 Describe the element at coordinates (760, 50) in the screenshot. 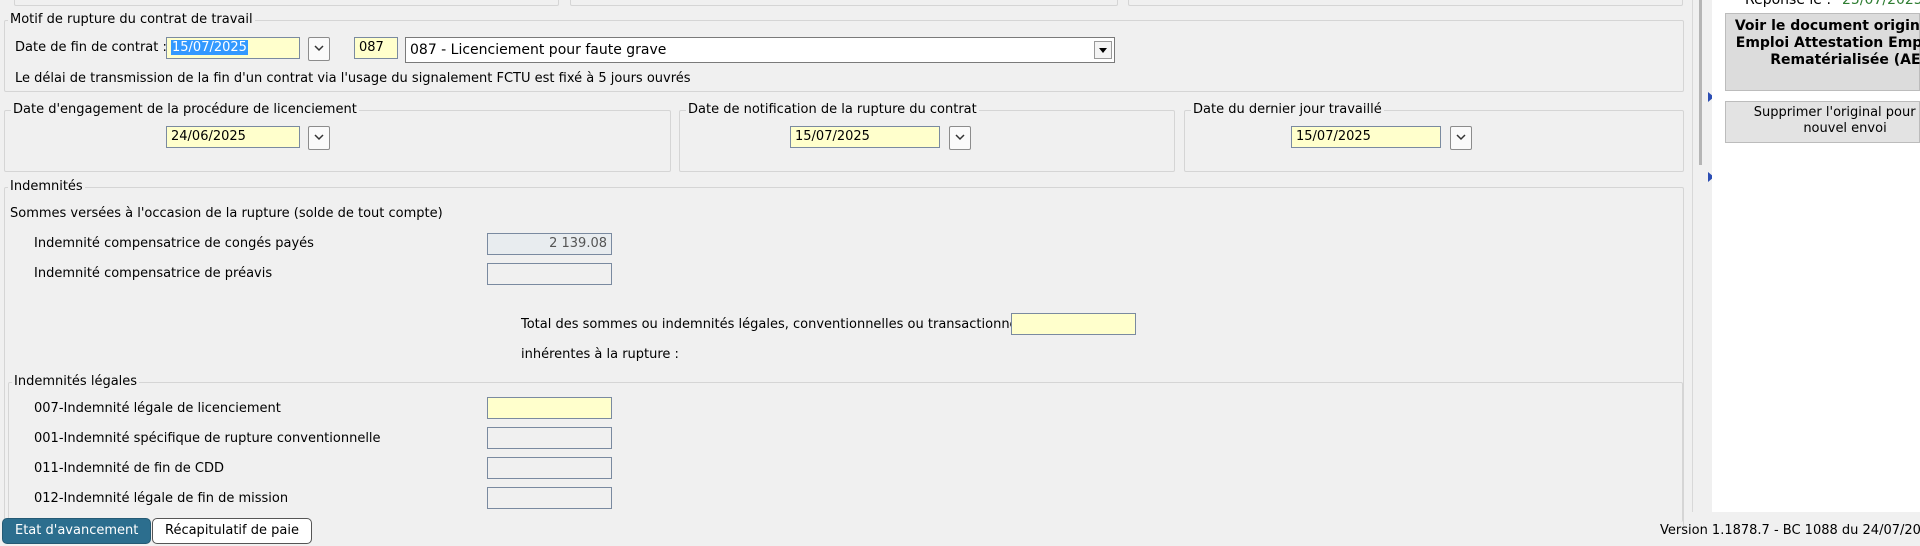

I see `motif-select: 087 - Licenciement pour faute grave` at that location.